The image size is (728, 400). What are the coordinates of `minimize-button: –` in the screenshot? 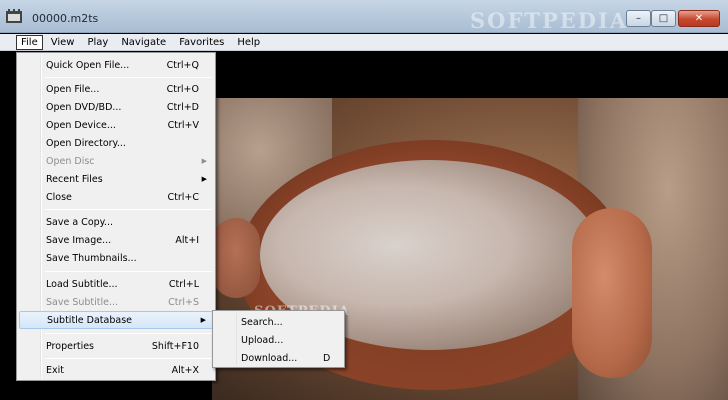 It's located at (638, 18).